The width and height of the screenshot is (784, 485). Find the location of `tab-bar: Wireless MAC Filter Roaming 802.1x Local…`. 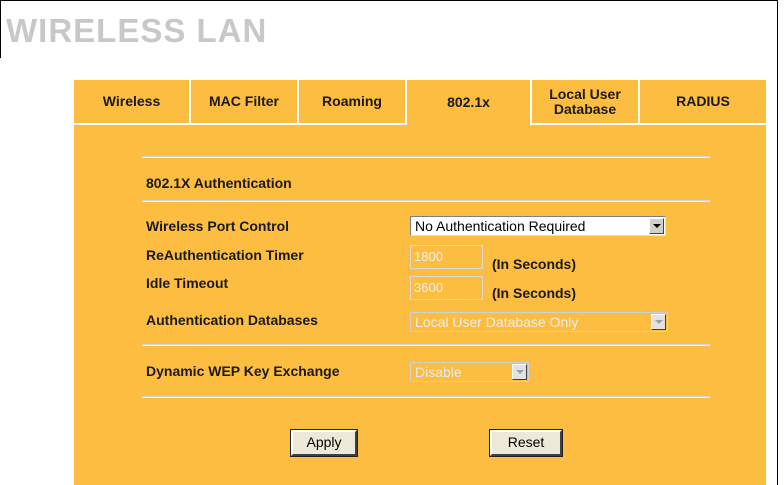

tab-bar: Wireless MAC Filter Roaming 802.1x Local… is located at coordinates (420, 102).